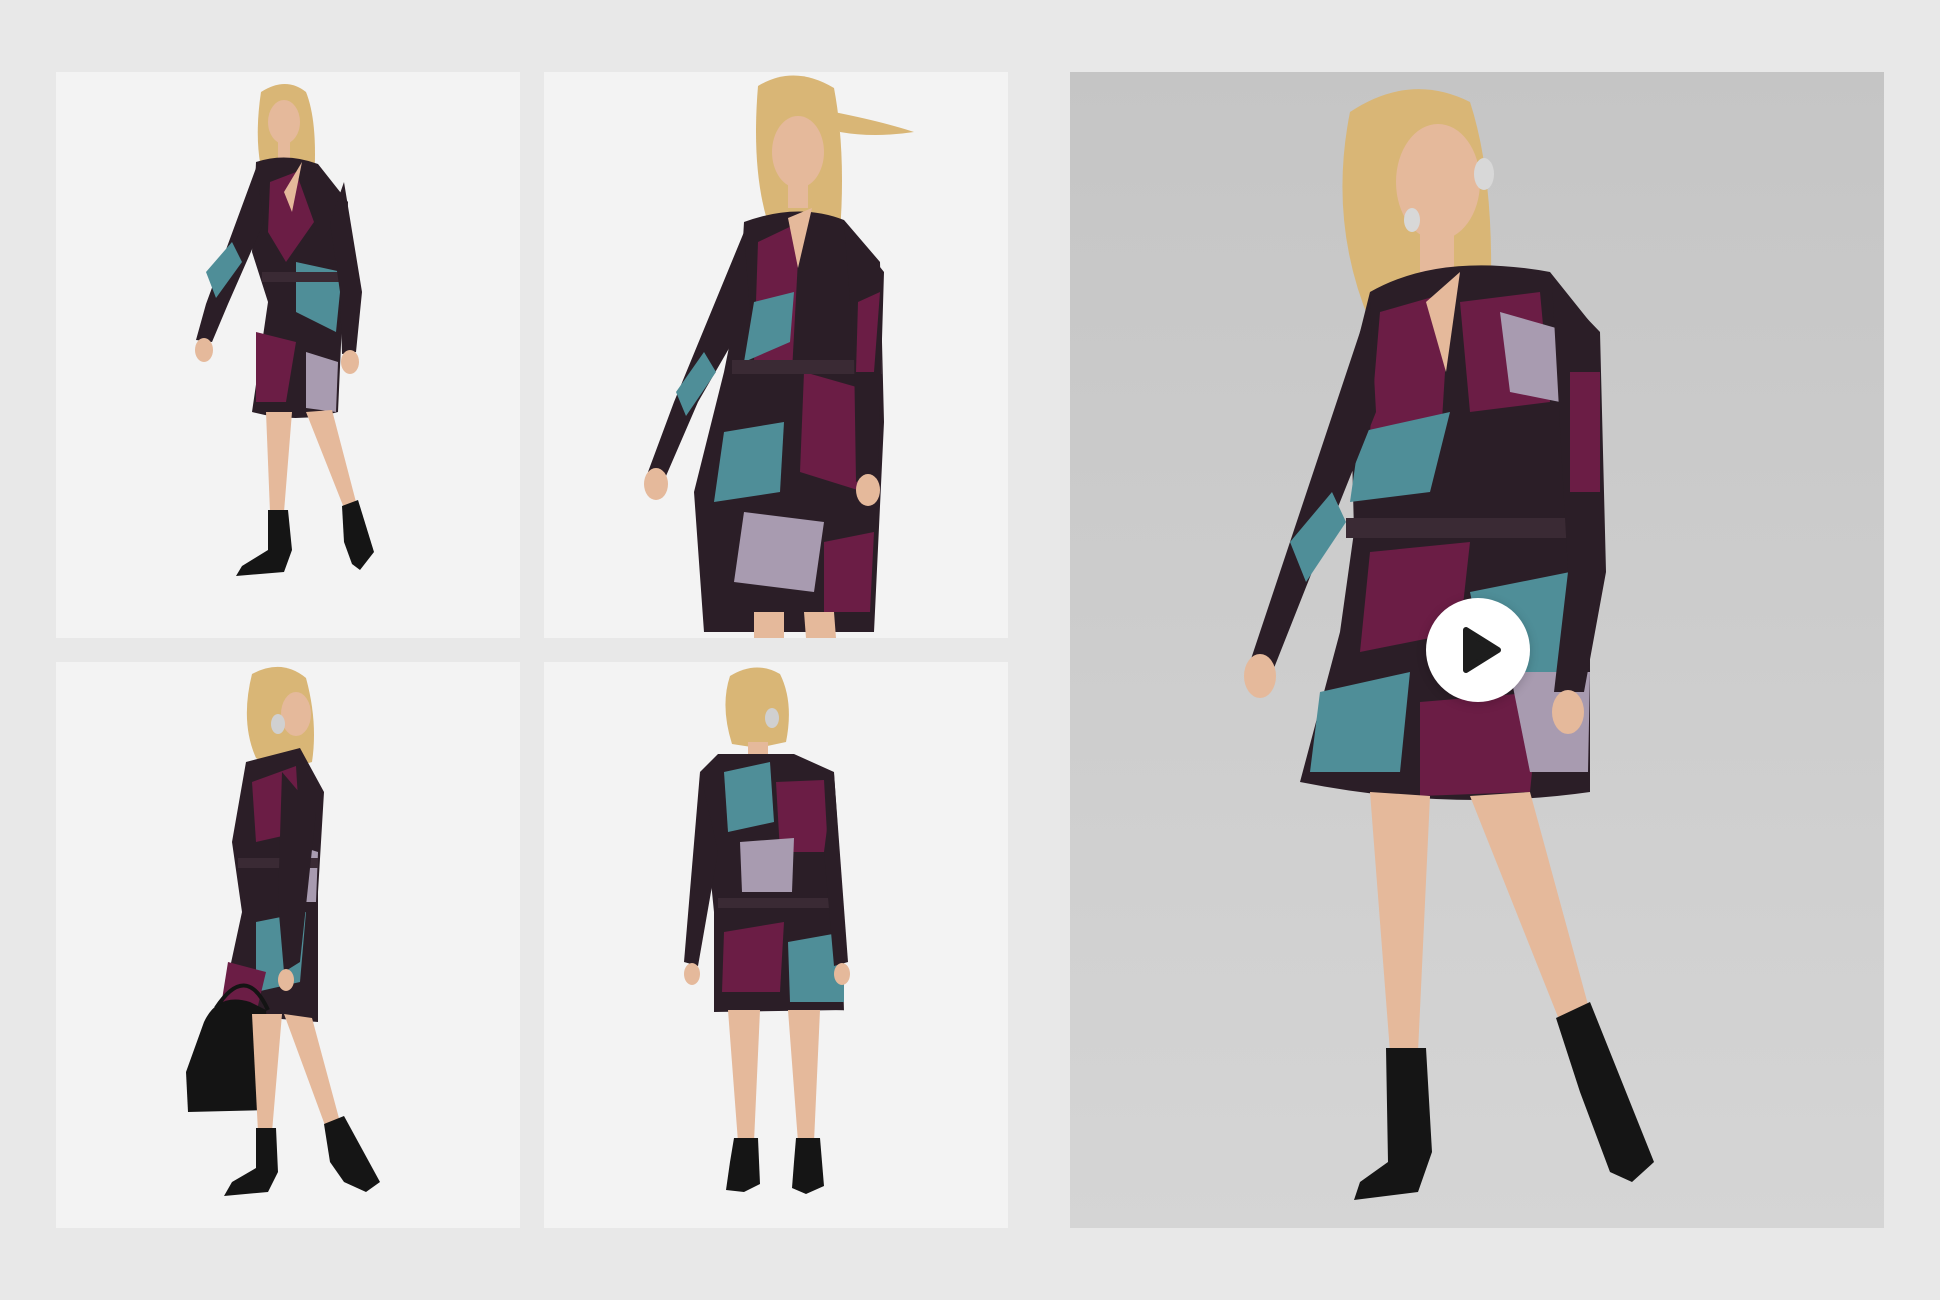  I want to click on gallery-thumbnail-back, so click(776, 945).